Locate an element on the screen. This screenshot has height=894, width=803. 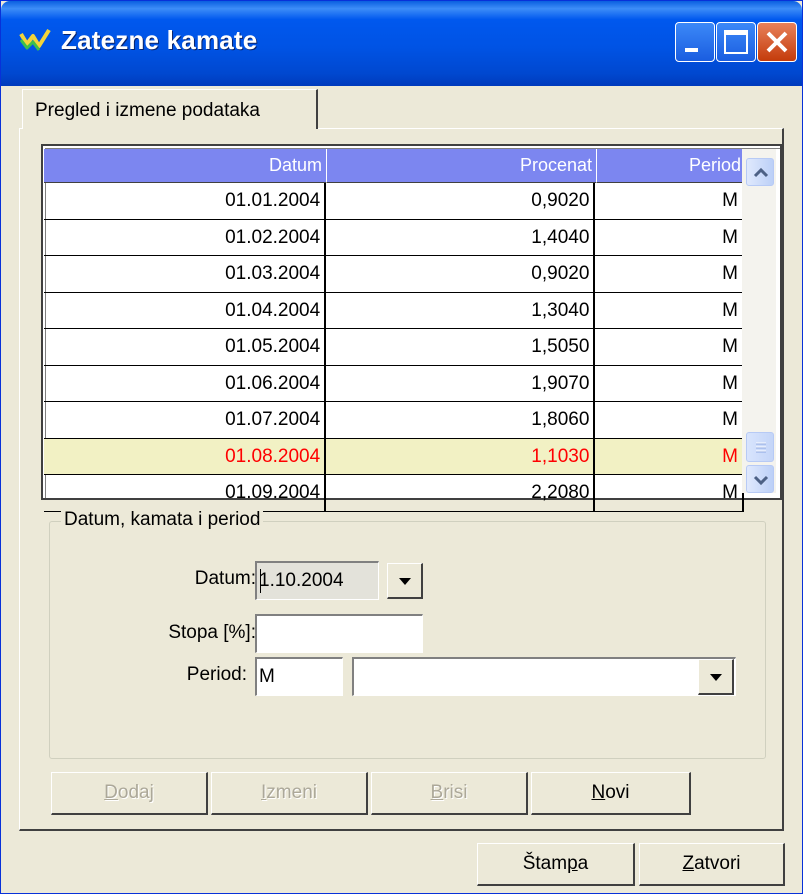
table-row: 01.09.2004 2,2080 M is located at coordinates (394, 493).